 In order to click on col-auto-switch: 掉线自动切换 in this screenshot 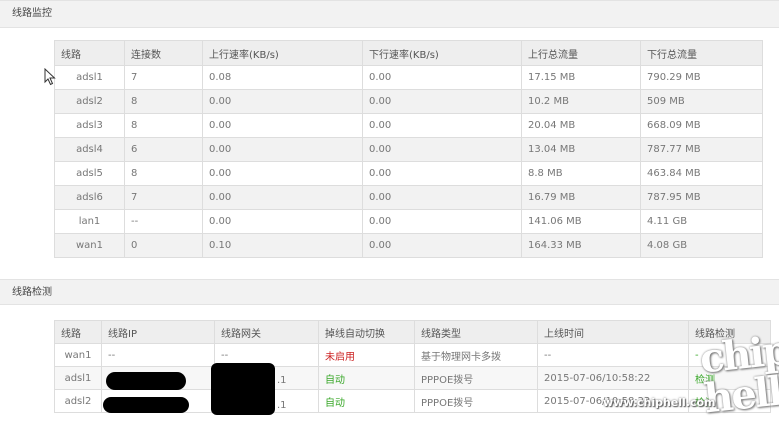, I will do `click(366, 332)`.